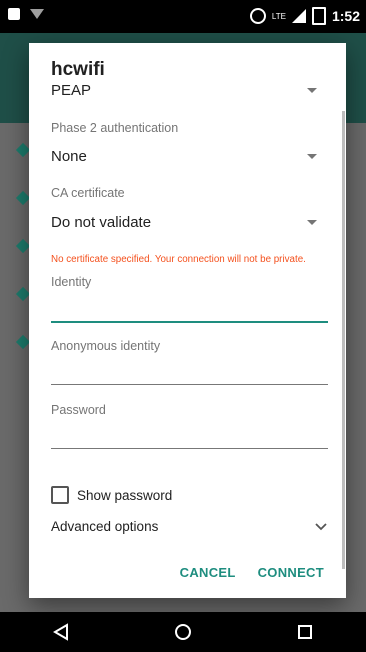 This screenshot has height=652, width=366. I want to click on back-icon, so click(60, 632).